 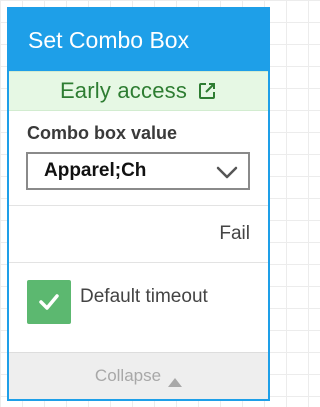 I want to click on collapse-button: Collapse, so click(x=138, y=375).